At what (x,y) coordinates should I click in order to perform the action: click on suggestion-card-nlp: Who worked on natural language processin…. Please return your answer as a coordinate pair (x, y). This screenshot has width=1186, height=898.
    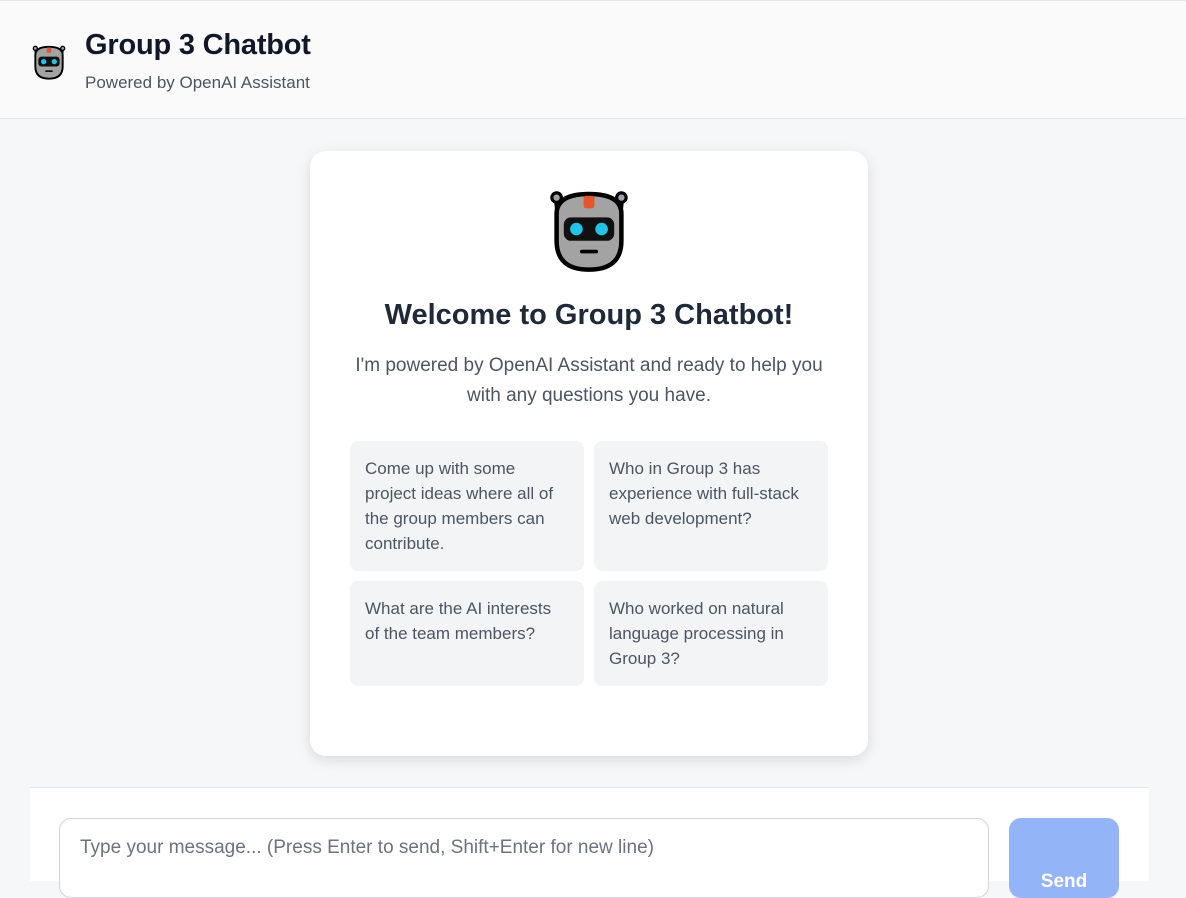
    Looking at the image, I should click on (711, 633).